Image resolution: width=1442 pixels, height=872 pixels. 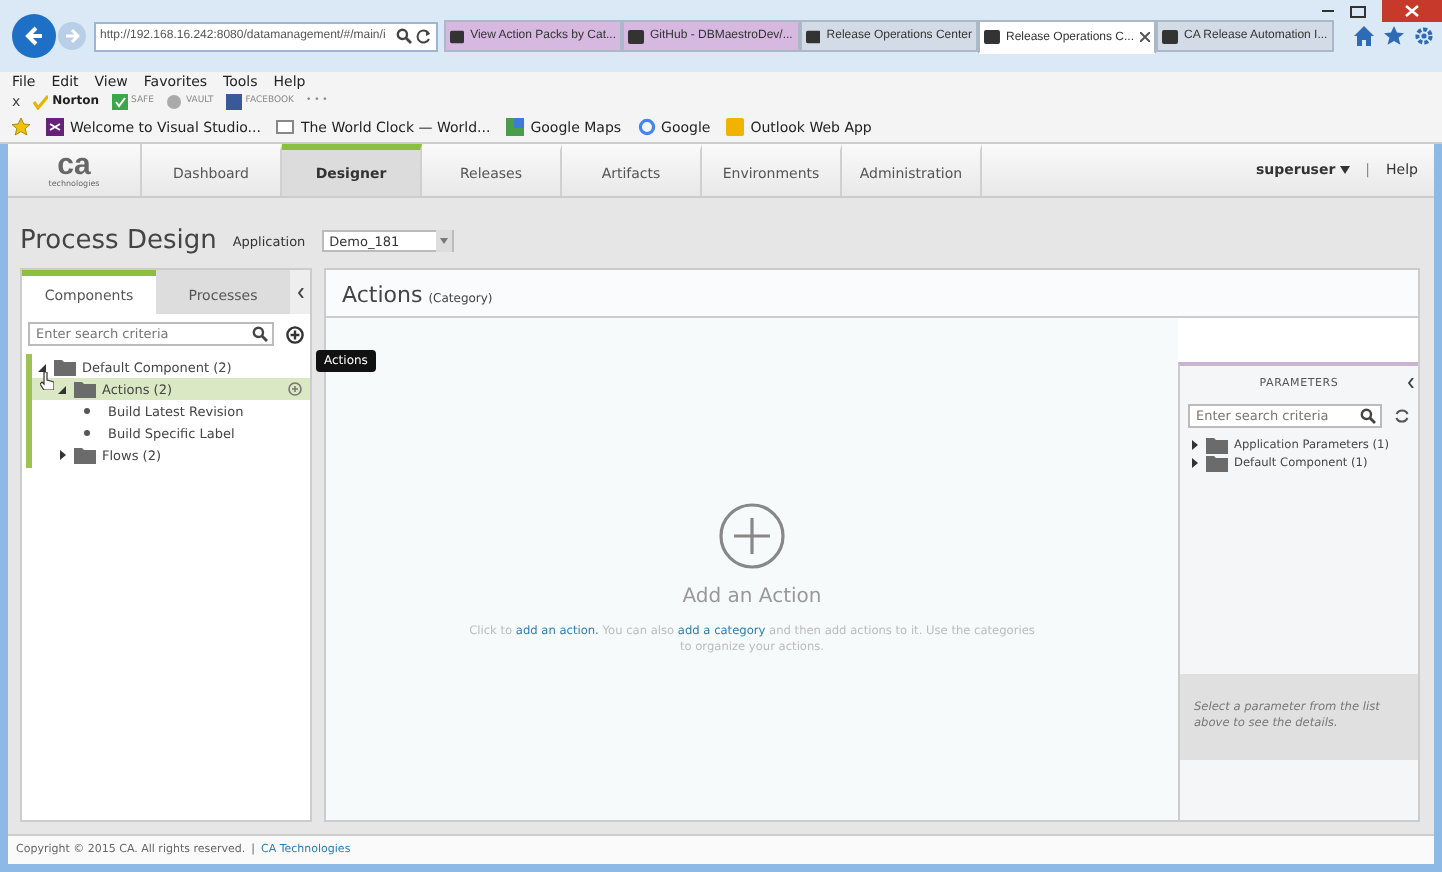 What do you see at coordinates (118, 241) in the screenshot?
I see `page-title: Process Design` at bounding box center [118, 241].